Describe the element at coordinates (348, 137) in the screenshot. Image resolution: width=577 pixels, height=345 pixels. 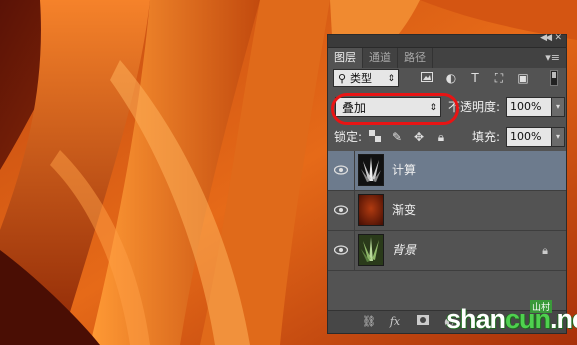
I see `lock-label: 锁定:` at that location.